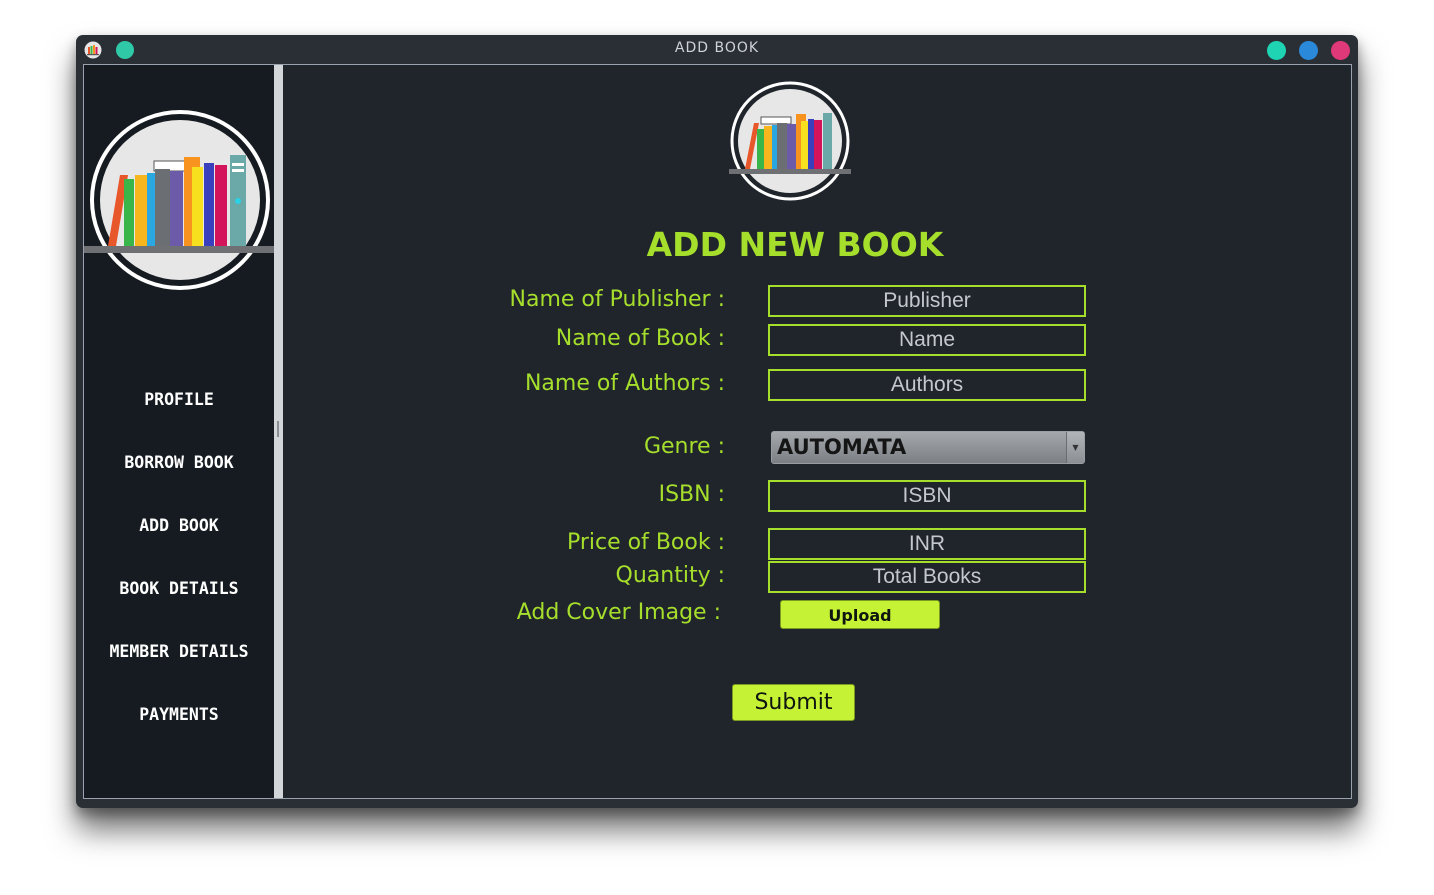 The width and height of the screenshot is (1434, 895). Describe the element at coordinates (927, 577) in the screenshot. I see `quantity-input` at that location.